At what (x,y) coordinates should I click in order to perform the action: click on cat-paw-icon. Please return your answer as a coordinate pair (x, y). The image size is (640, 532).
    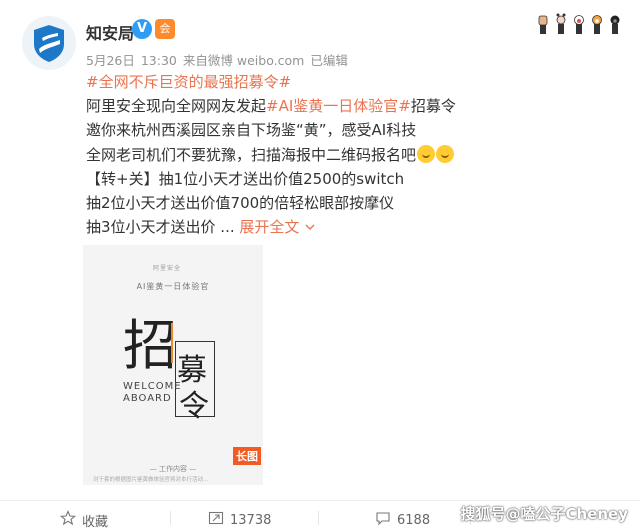
    Looking at the image, I should click on (561, 21).